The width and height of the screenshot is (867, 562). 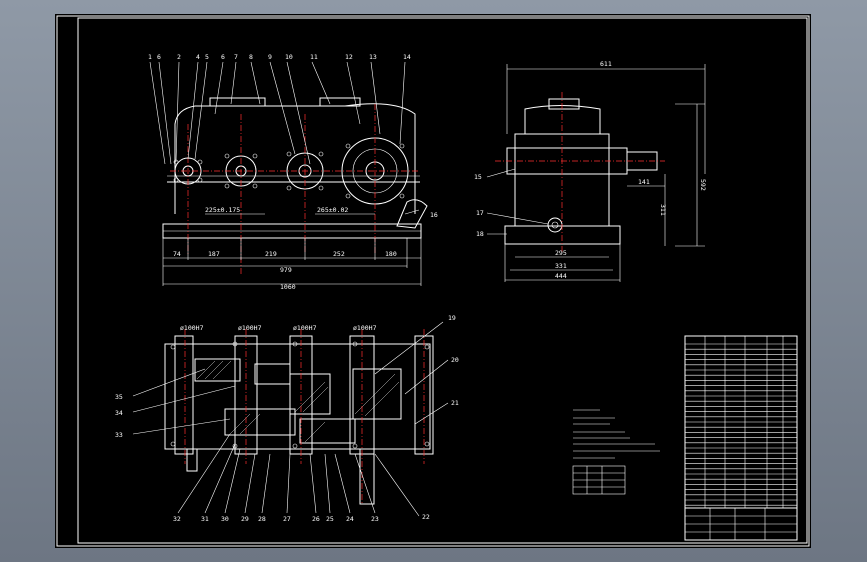 I want to click on technical-notes, so click(x=616, y=452).